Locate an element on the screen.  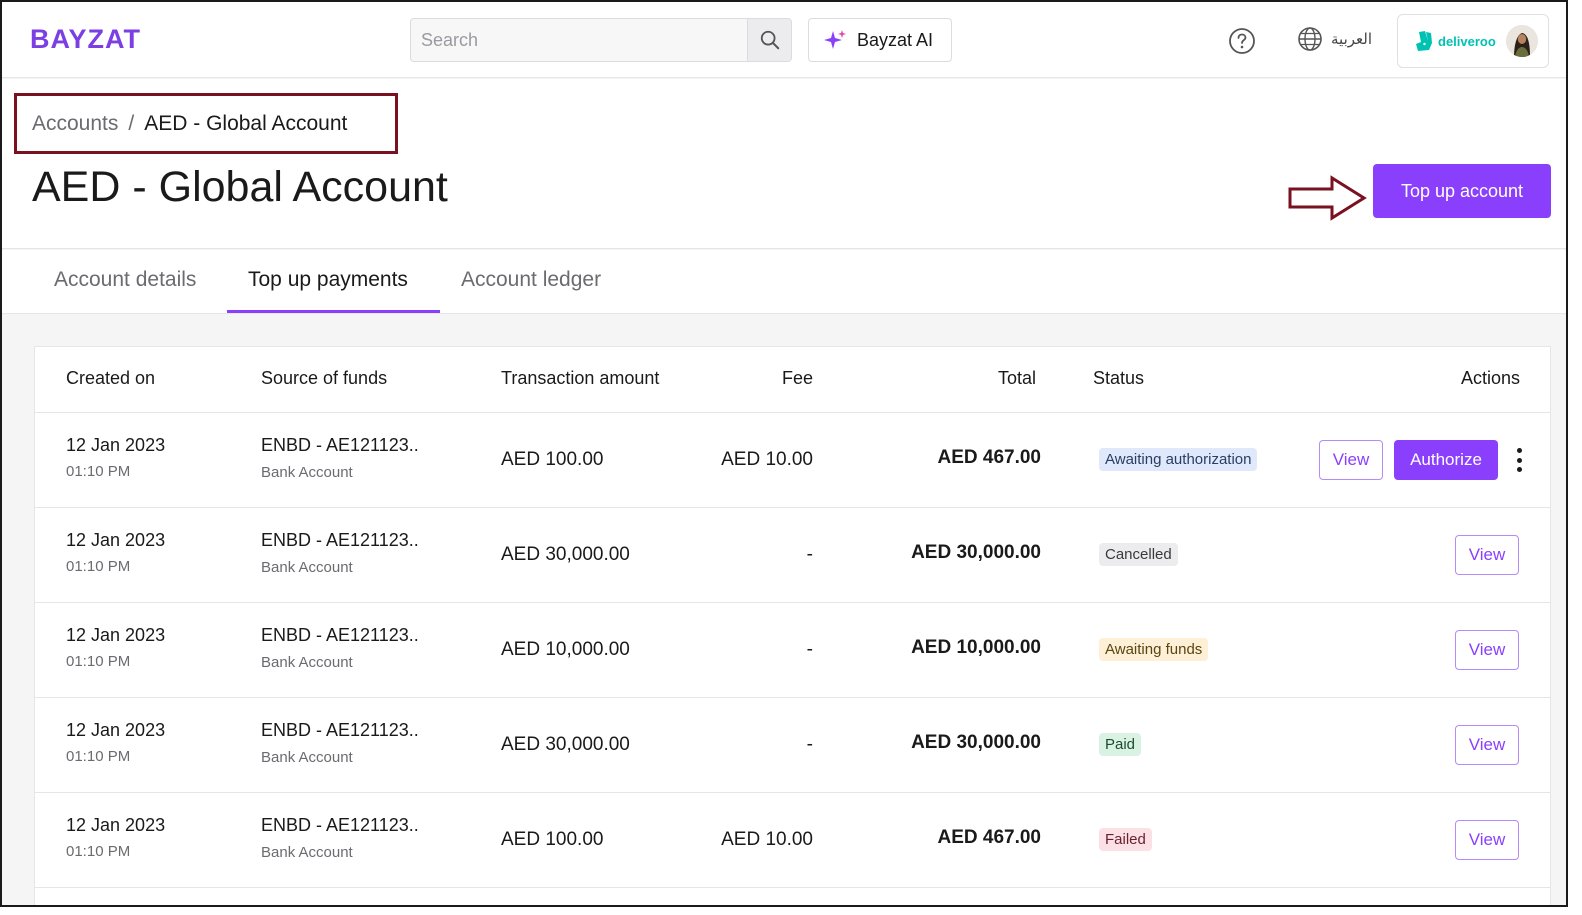
company-name: deliveroo is located at coordinates (1467, 41).